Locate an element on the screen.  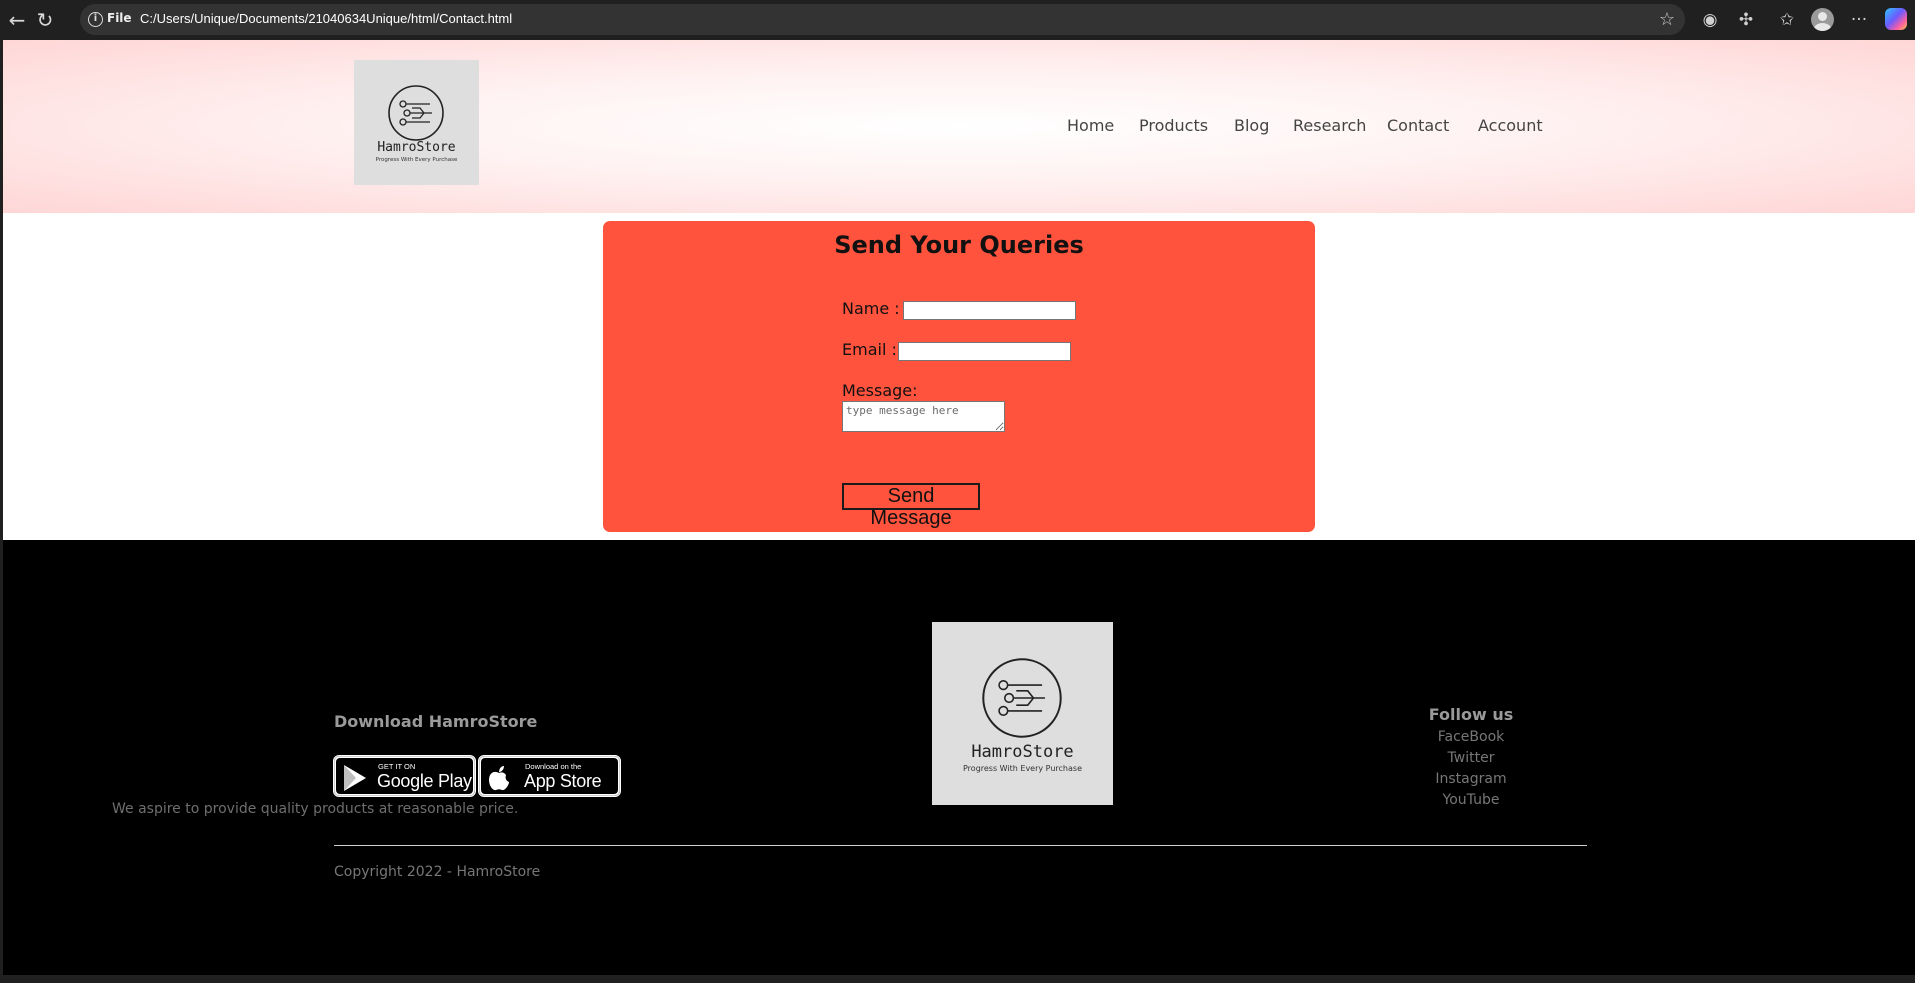
social-link-facebook: FaceBook is located at coordinates (1471, 737).